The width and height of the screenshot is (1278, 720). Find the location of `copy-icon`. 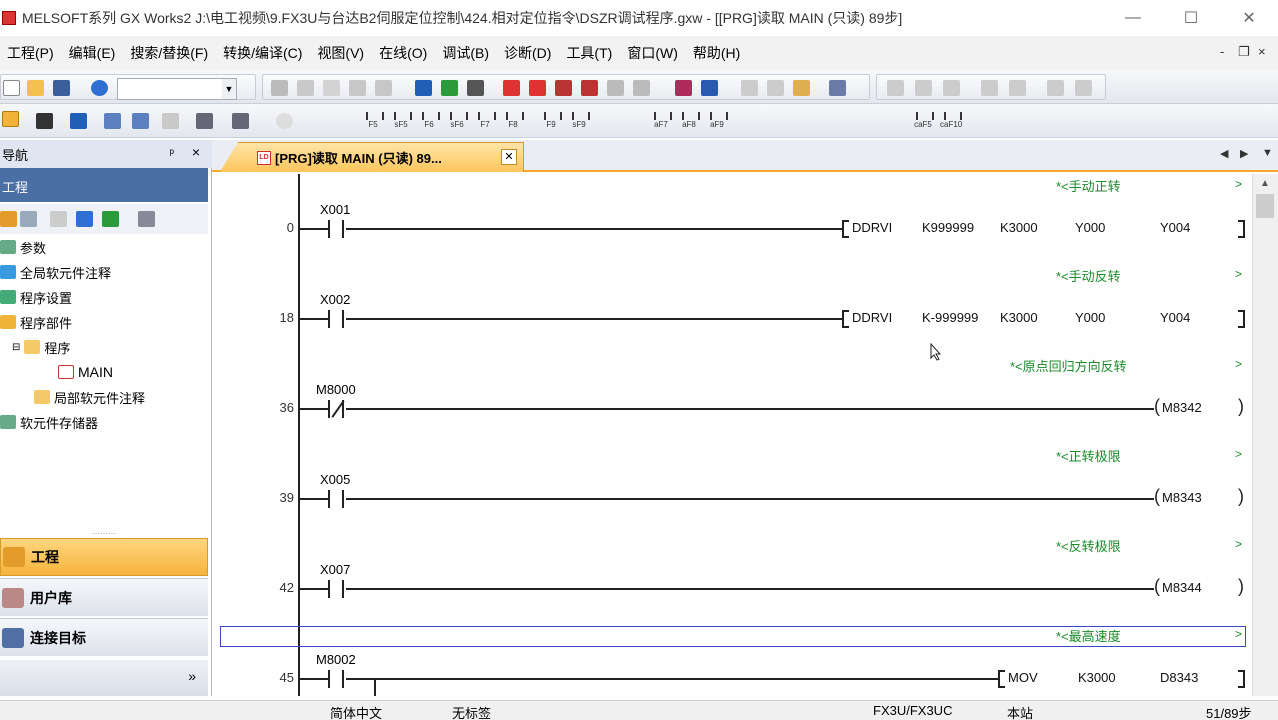

copy-icon is located at coordinates (305, 88).